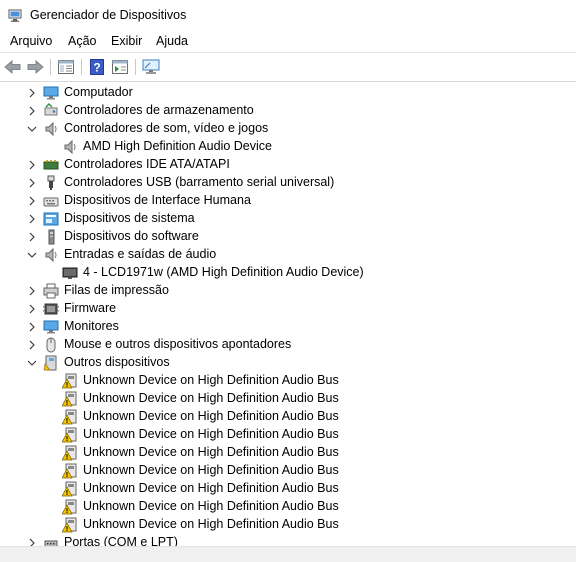 This screenshot has width=576, height=562. Describe the element at coordinates (108, 15) in the screenshot. I see `window-title: Gerenciador de Dispositivos` at that location.